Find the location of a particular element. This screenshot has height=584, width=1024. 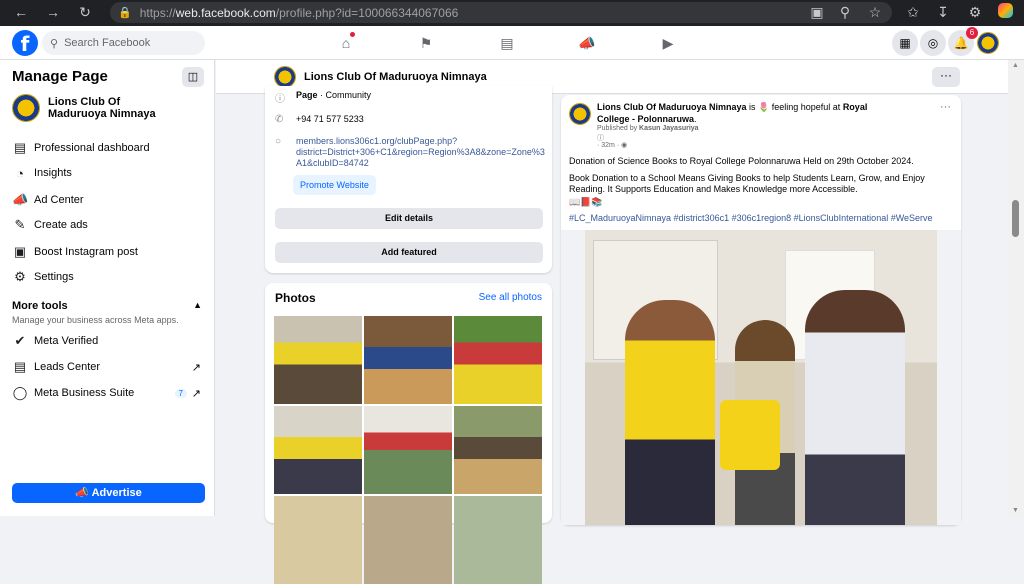

book-parcel is located at coordinates (750, 435).